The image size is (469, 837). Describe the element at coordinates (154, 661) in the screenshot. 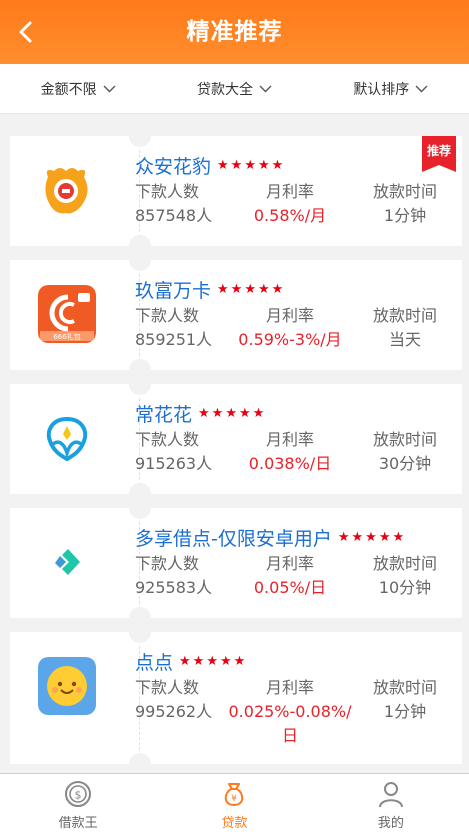

I see `product-name: 点点` at that location.